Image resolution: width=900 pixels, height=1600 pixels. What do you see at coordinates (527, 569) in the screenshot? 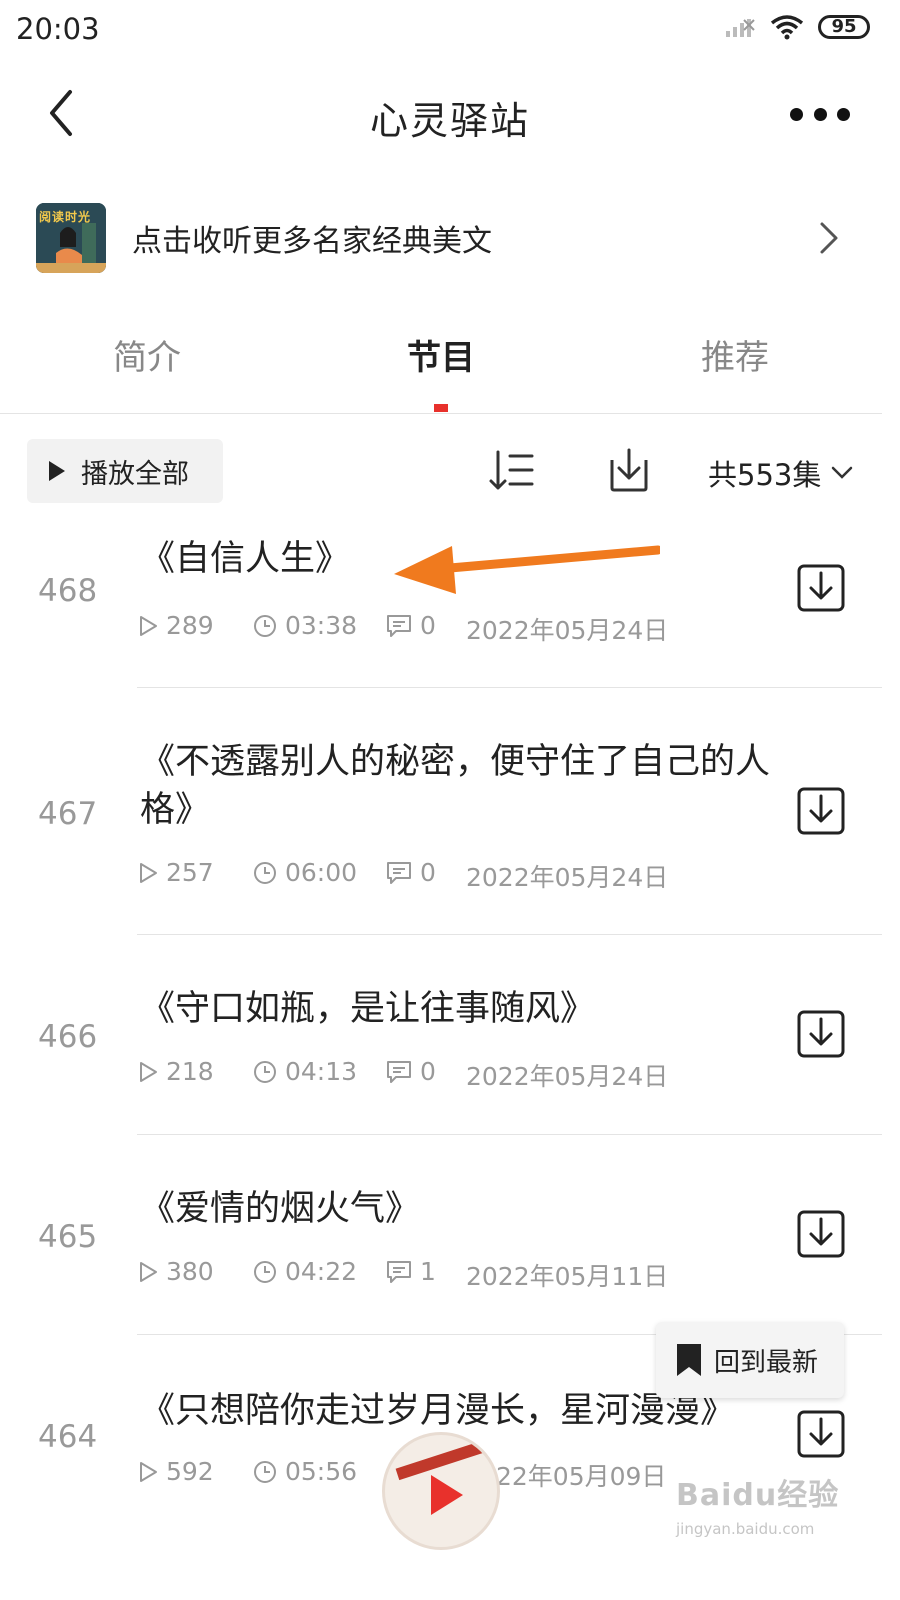
I see `annotation-arrow-icon` at bounding box center [527, 569].